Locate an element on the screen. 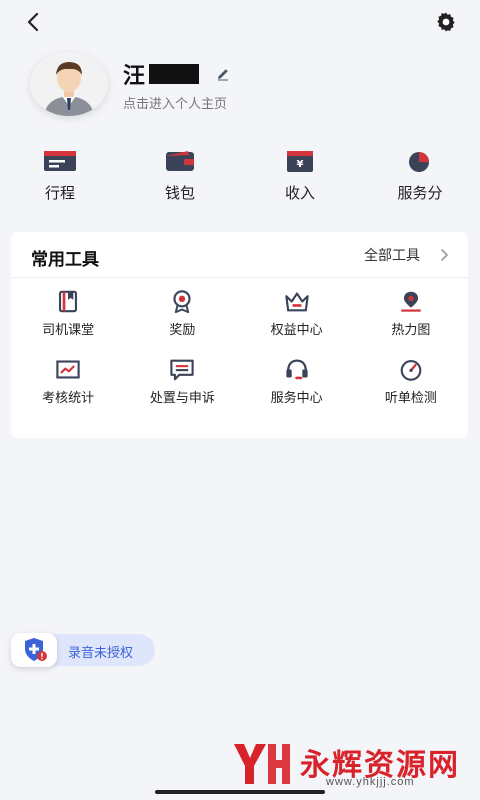 This screenshot has height=800, width=480. quick-item-label: 收入 is located at coordinates (299, 193).